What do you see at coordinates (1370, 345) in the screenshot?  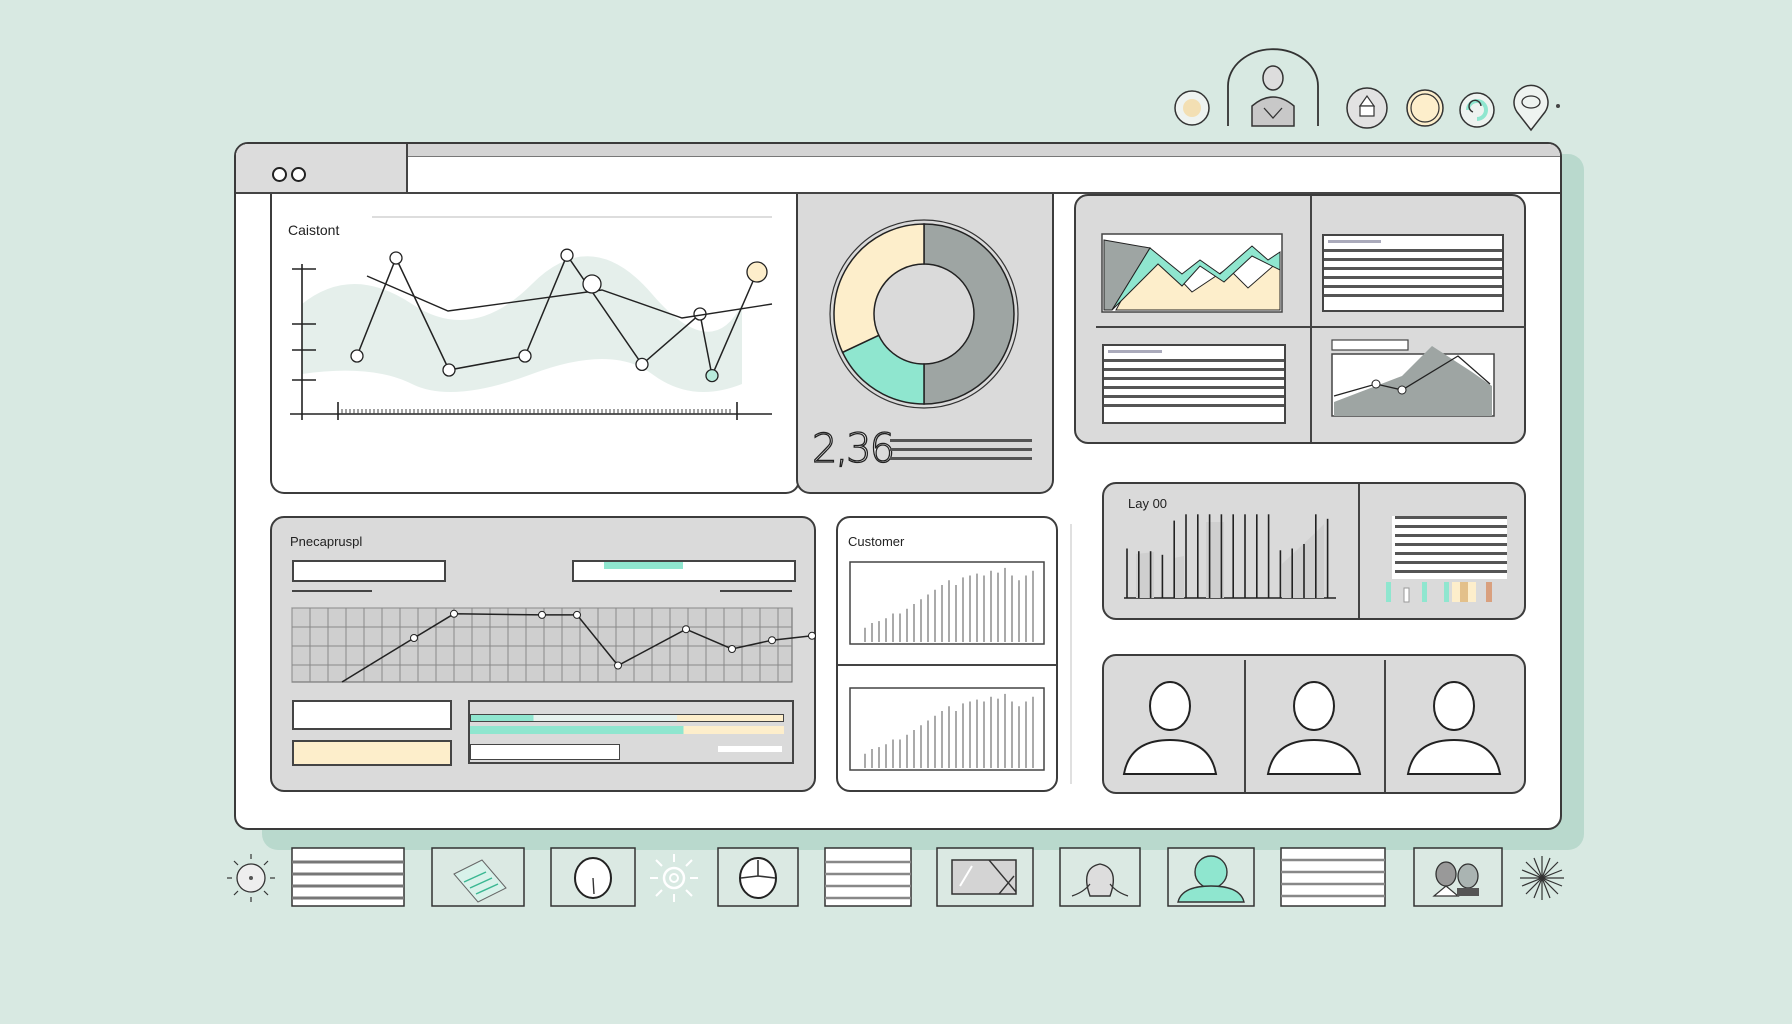 I see `mini-legend` at bounding box center [1370, 345].